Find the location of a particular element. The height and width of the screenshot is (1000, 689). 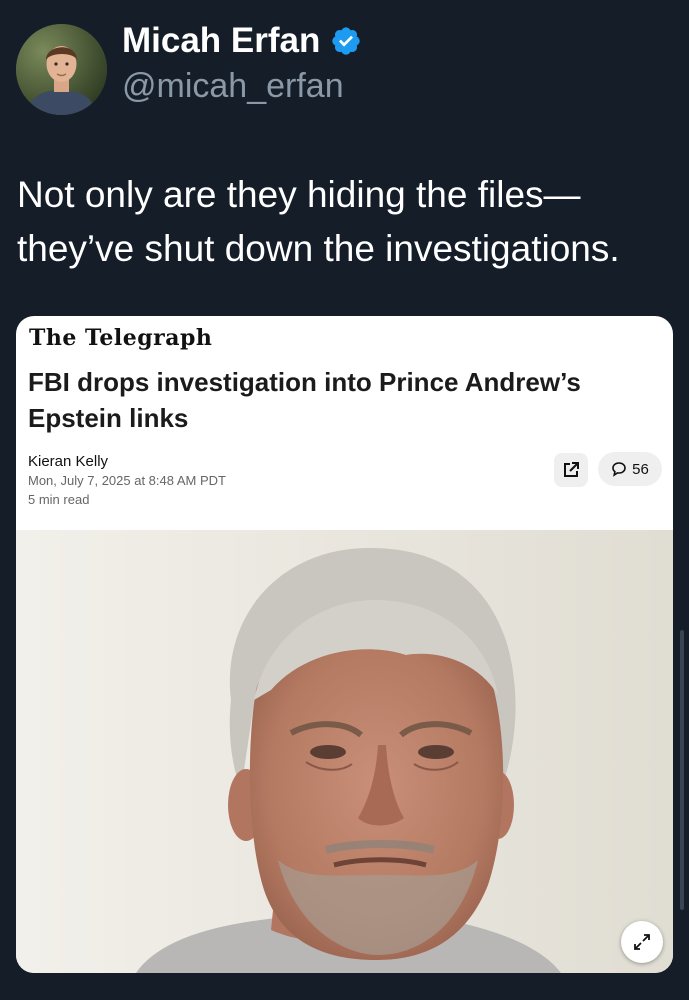

avatar-image is located at coordinates (61, 69).